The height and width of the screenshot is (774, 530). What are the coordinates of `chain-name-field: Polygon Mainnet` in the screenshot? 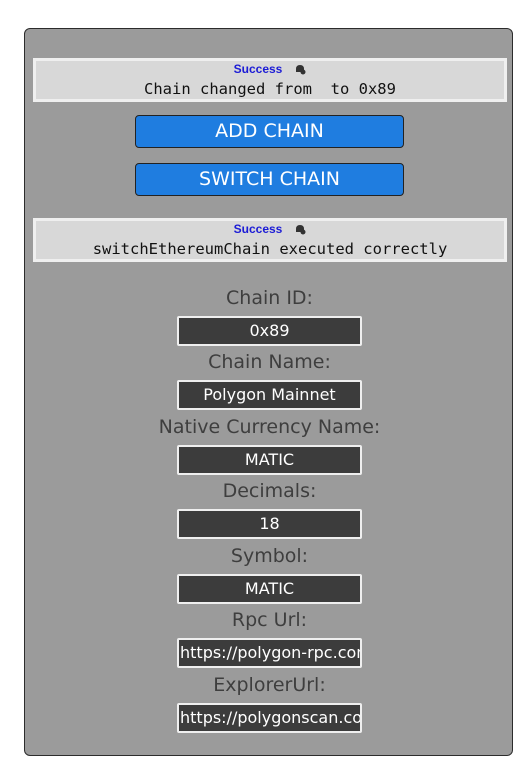 It's located at (269, 395).